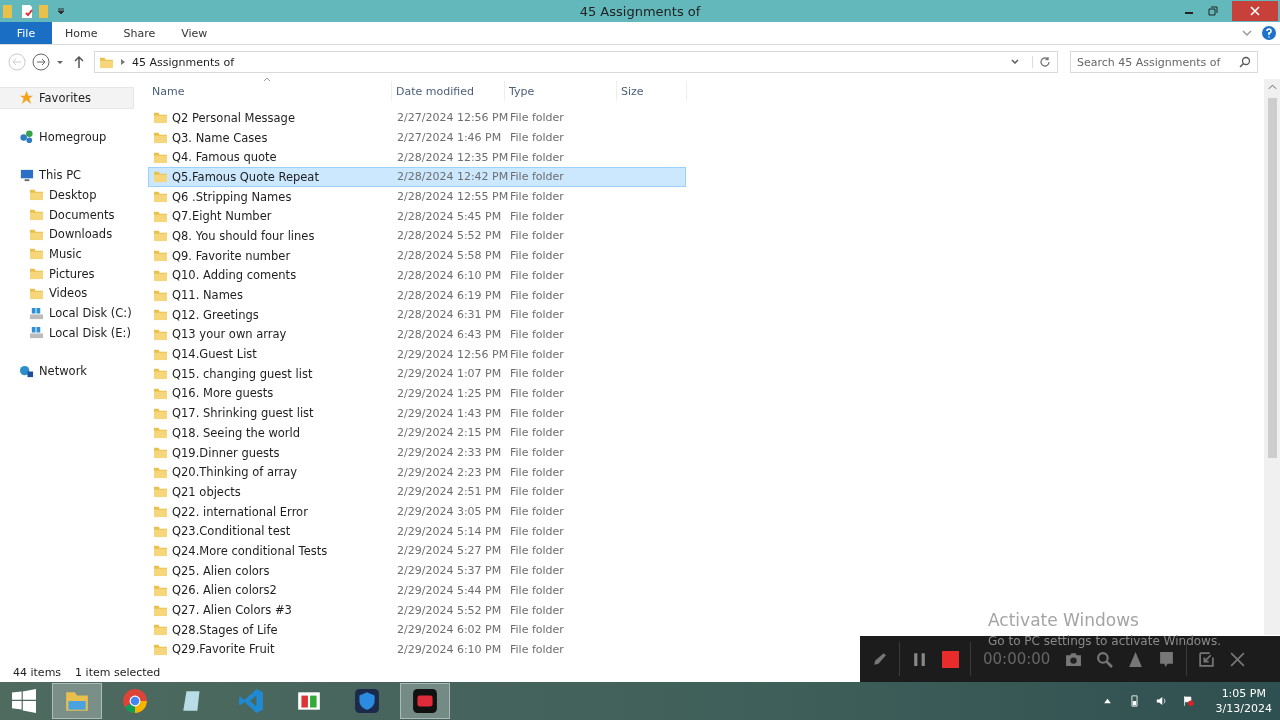 Image resolution: width=1280 pixels, height=720 pixels. I want to click on file-row: Q20.Thinking of array 2/29/2024 2:23 PM File folder, so click(417, 472).